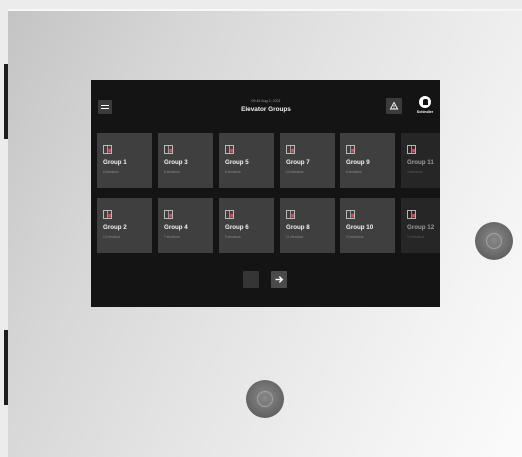 Image resolution: width=522 pixels, height=457 pixels. What do you see at coordinates (265, 10) in the screenshot?
I see `panel-edge` at bounding box center [265, 10].